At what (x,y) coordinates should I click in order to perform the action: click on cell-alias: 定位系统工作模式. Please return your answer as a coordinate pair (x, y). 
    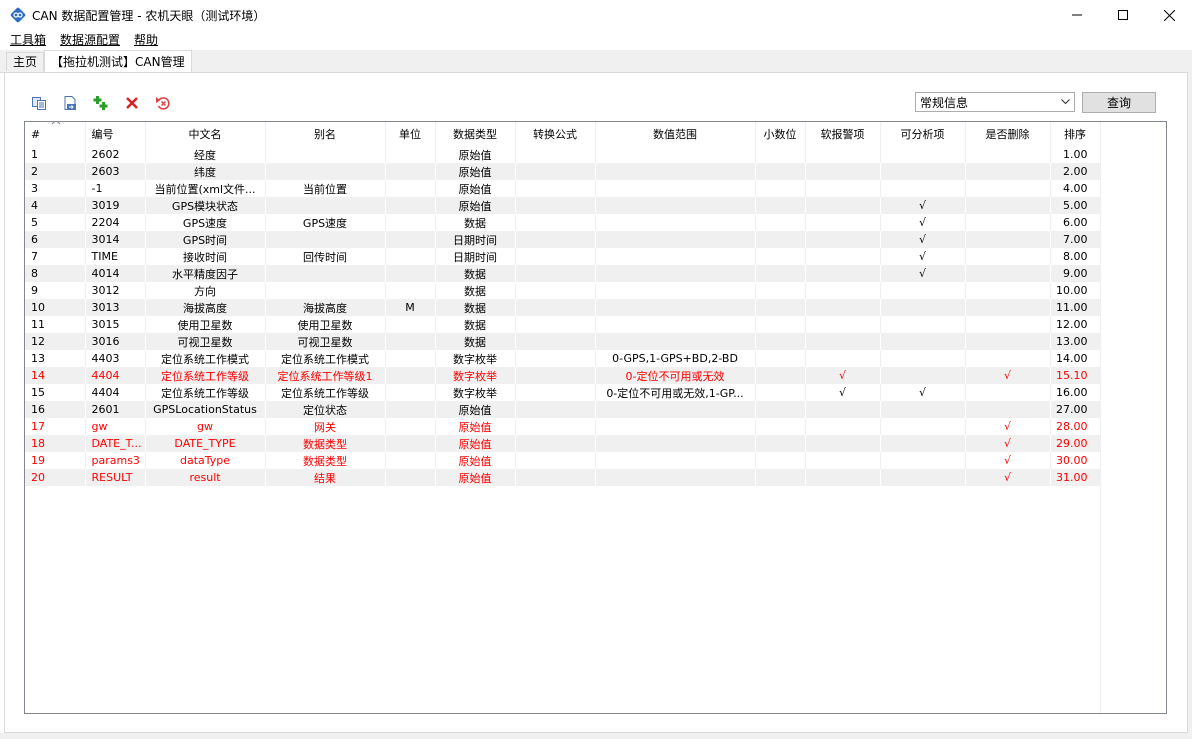
    Looking at the image, I should click on (325, 358).